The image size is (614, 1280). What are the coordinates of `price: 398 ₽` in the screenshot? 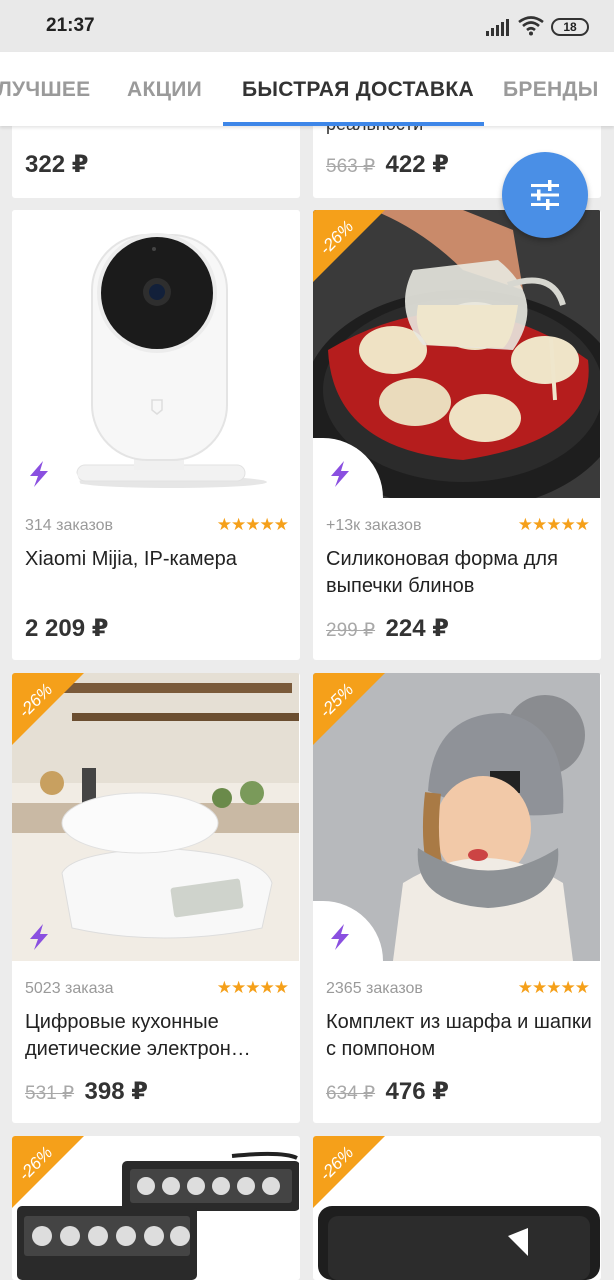 It's located at (116, 1091).